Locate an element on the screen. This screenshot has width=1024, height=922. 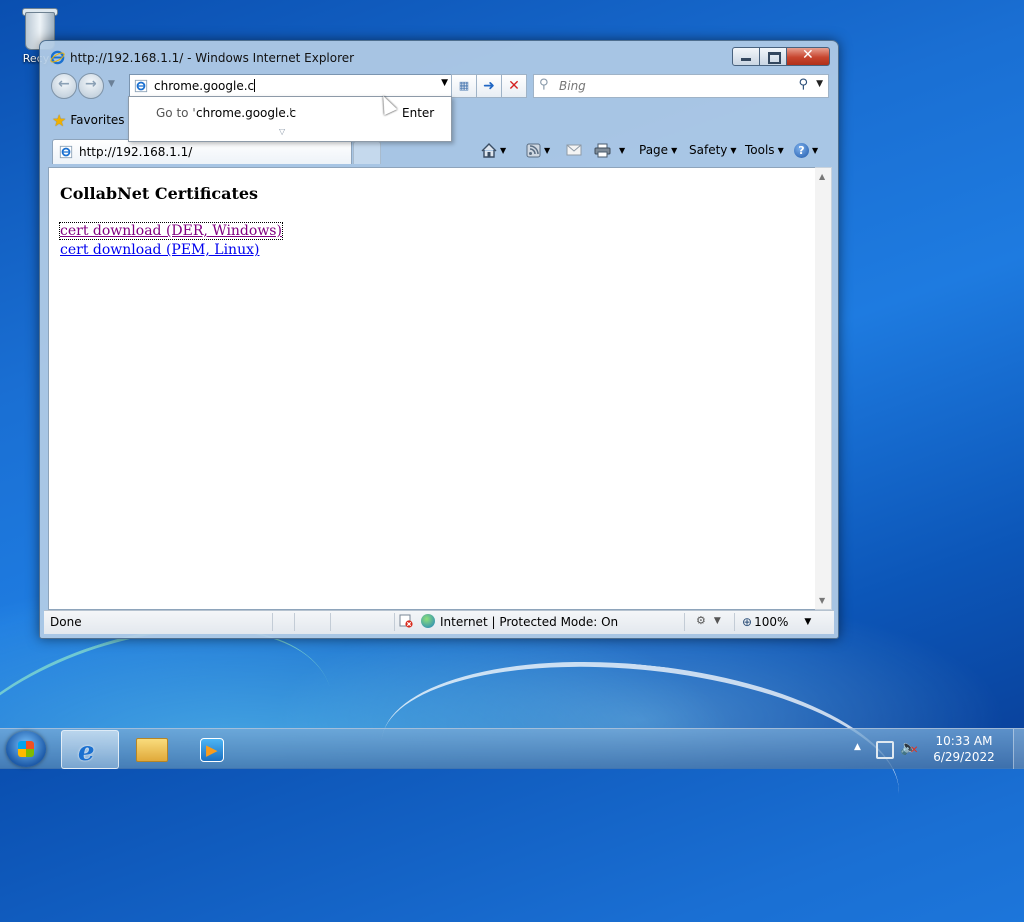
media-player-icon: ▶ is located at coordinates (212, 750).